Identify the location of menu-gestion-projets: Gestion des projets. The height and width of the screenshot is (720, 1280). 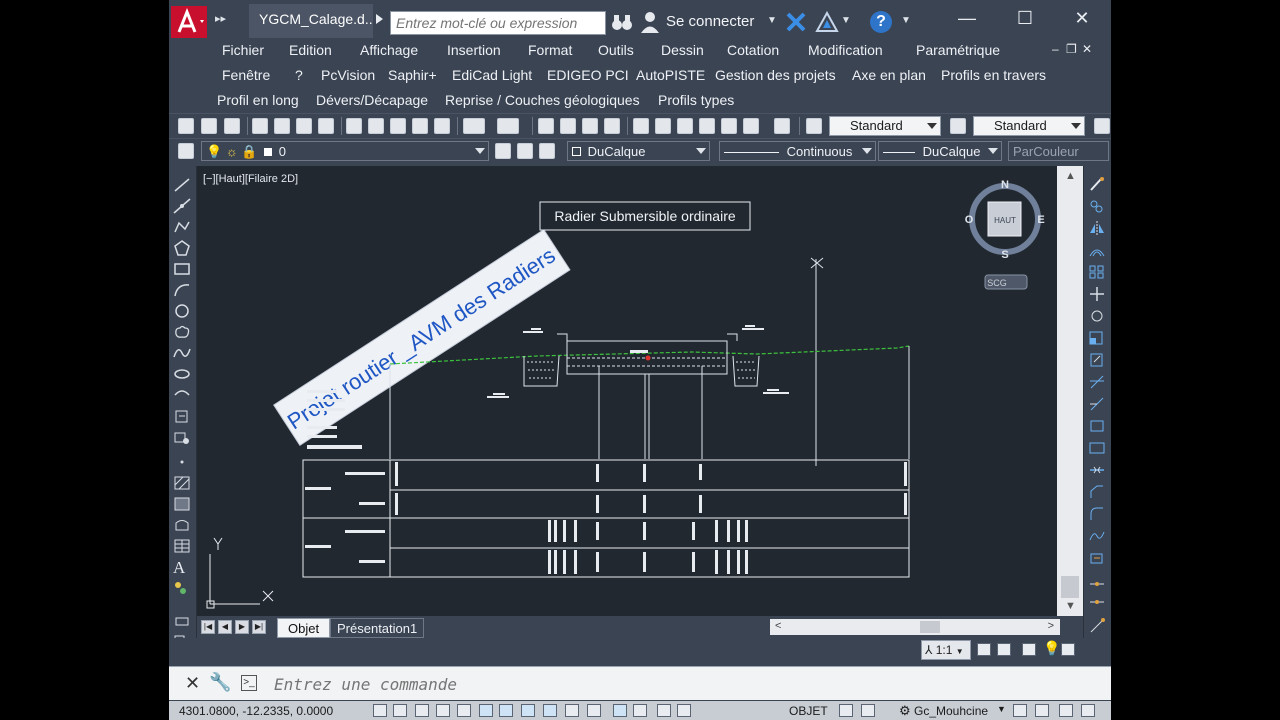
(775, 75).